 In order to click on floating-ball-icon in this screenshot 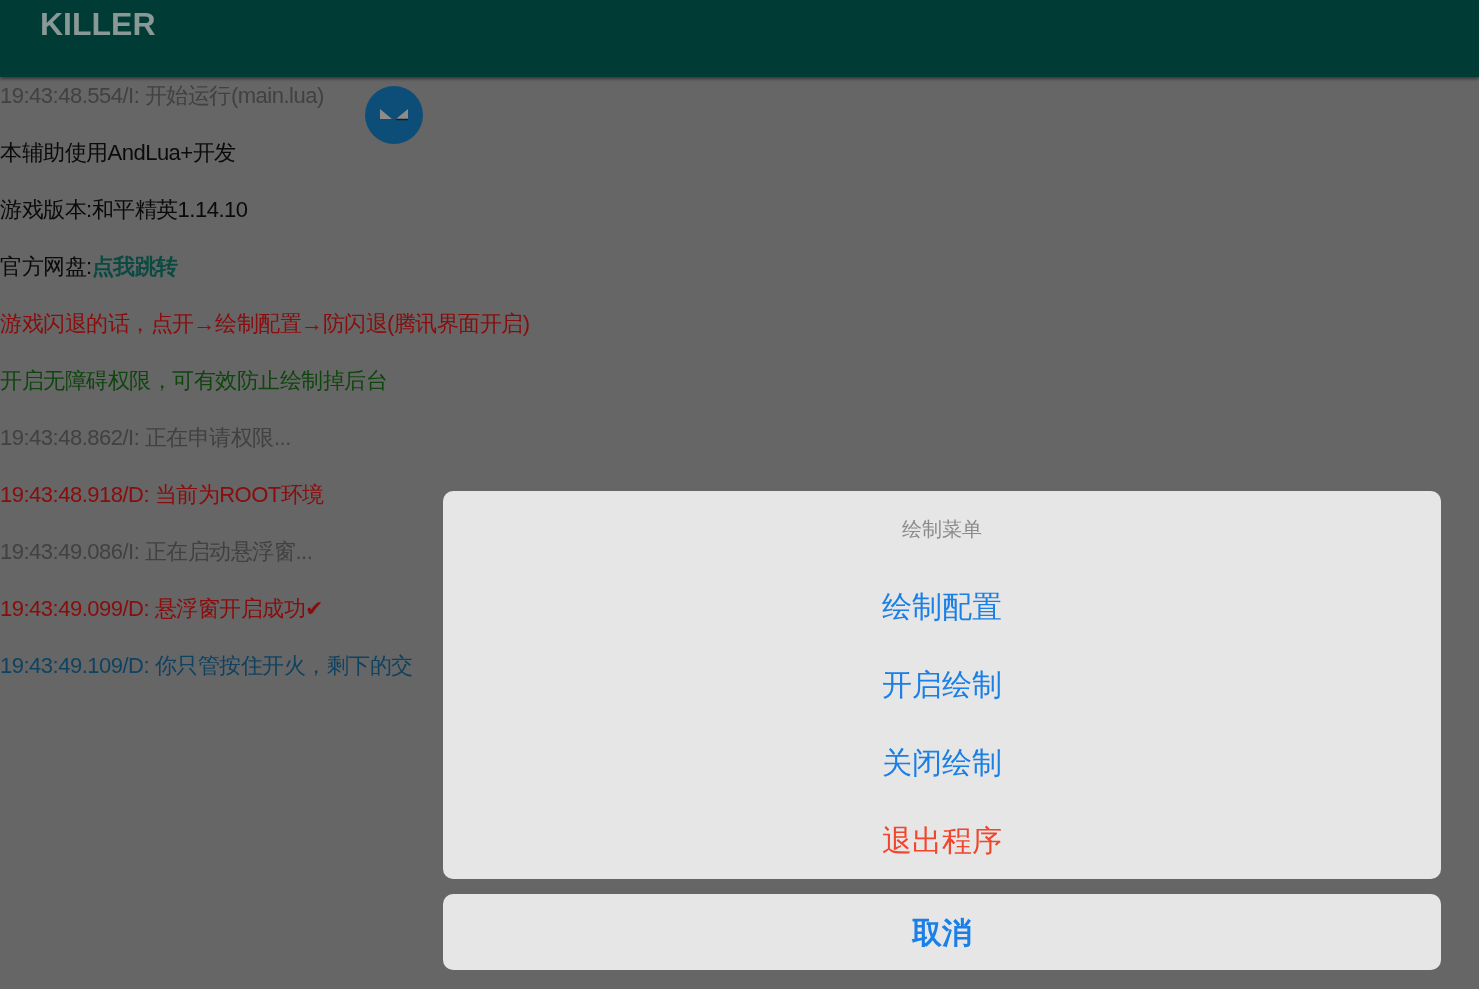, I will do `click(394, 115)`.